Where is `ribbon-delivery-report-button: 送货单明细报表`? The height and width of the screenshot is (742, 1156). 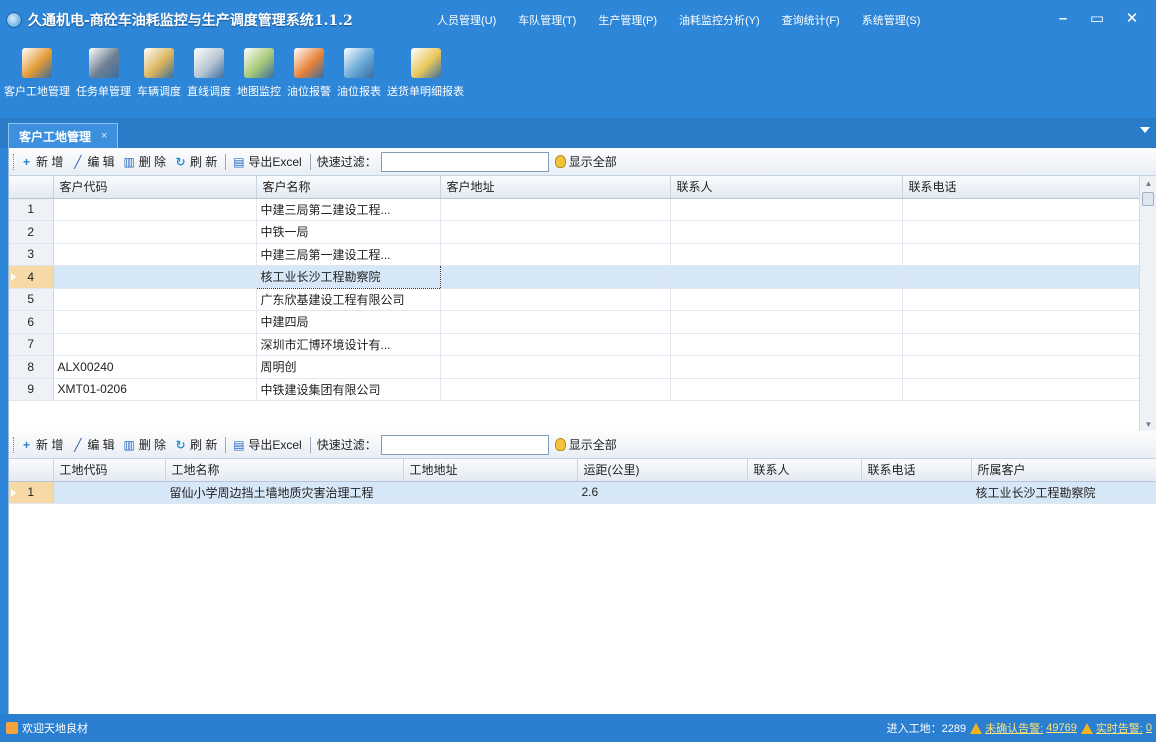
ribbon-delivery-report-button: 送货单明细报表 is located at coordinates (425, 69).